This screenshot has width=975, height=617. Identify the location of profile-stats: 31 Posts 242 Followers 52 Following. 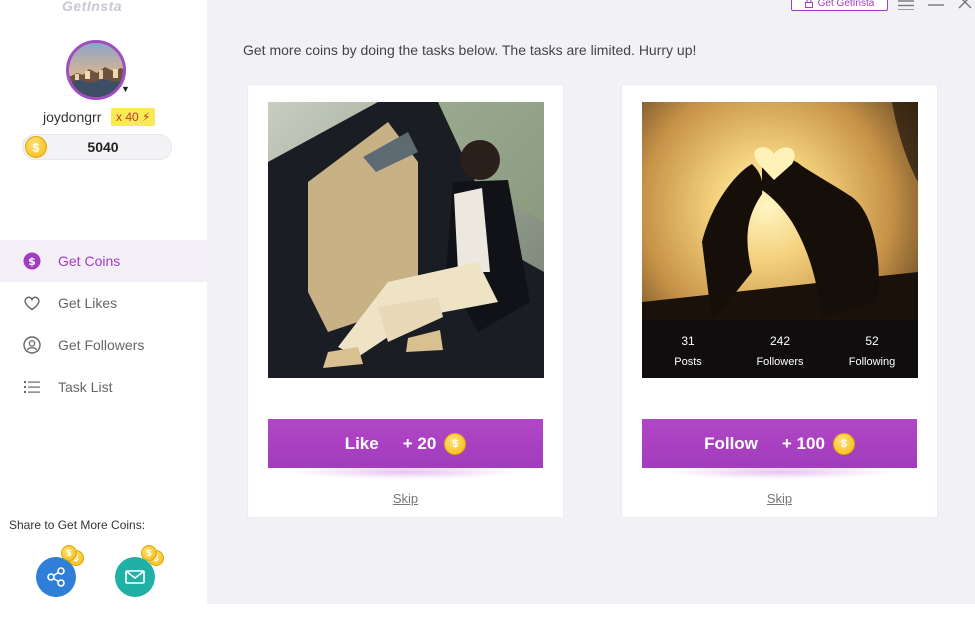
(780, 349).